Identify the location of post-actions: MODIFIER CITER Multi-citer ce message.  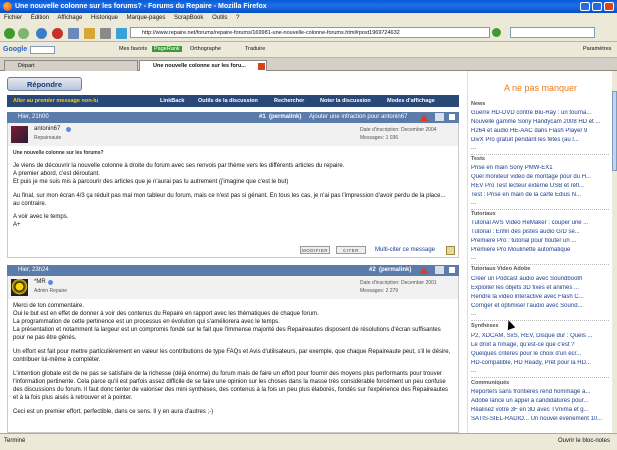
(373, 251).